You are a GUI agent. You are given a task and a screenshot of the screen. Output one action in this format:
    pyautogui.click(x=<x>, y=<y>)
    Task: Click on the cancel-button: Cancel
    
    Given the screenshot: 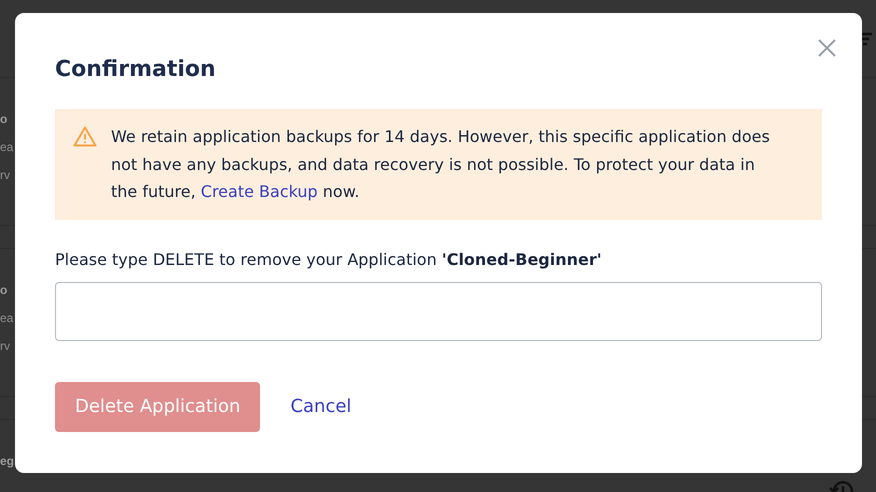 What is the action you would take?
    pyautogui.click(x=321, y=407)
    